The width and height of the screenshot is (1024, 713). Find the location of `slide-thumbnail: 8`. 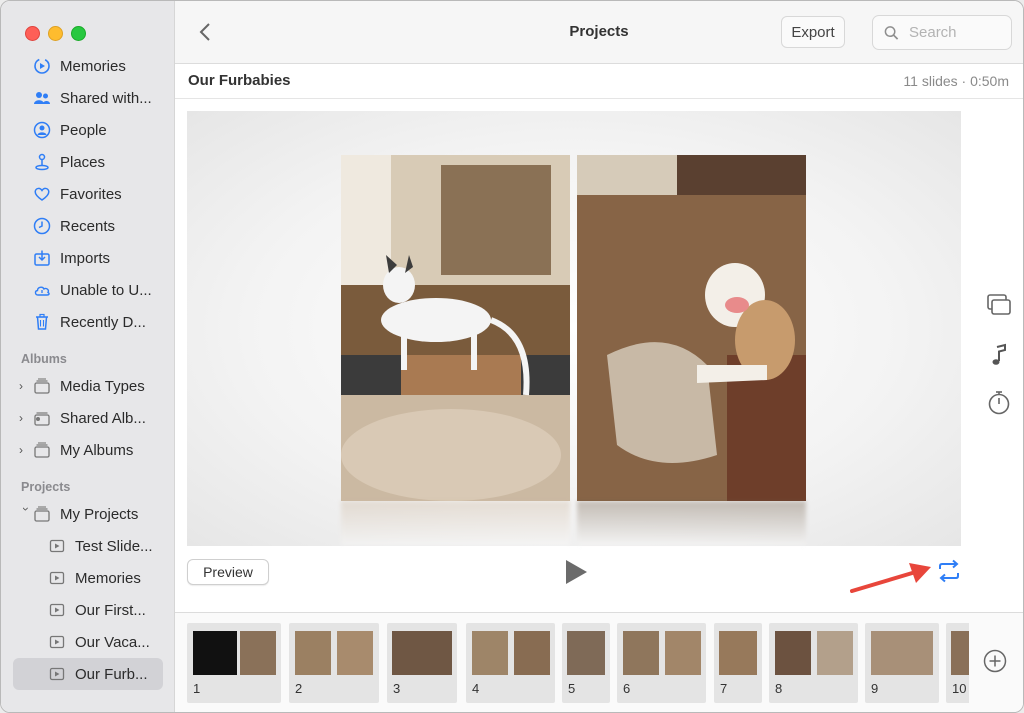

slide-thumbnail: 8 is located at coordinates (813, 663).